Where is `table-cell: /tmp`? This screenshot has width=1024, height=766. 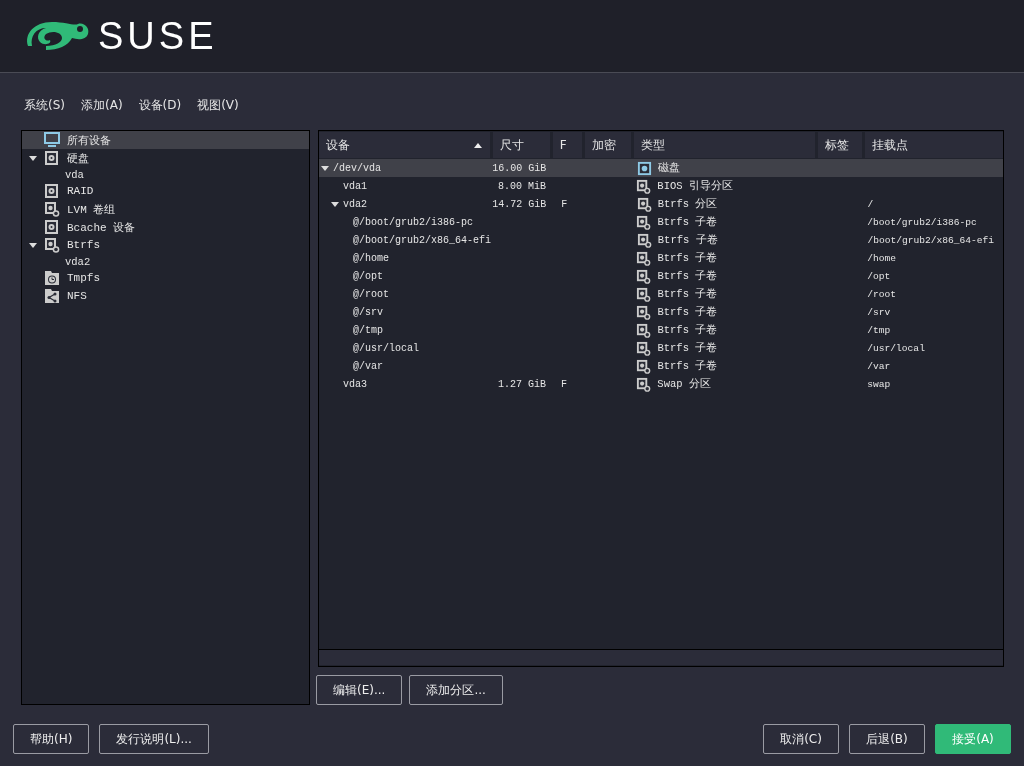
table-cell: /tmp is located at coordinates (879, 330).